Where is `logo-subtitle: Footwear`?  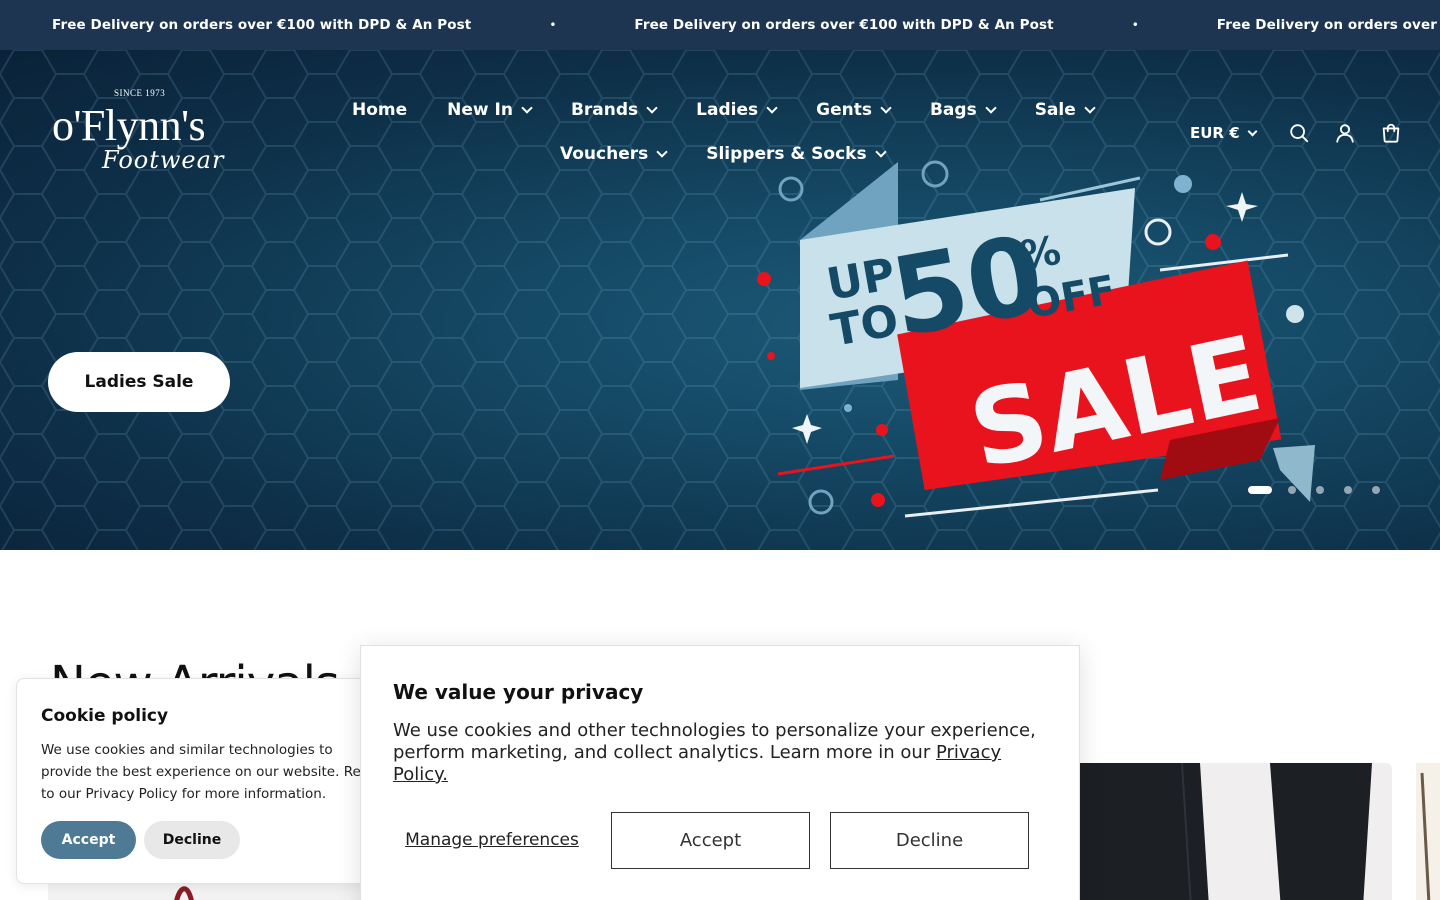
logo-subtitle: Footwear is located at coordinates (163, 160).